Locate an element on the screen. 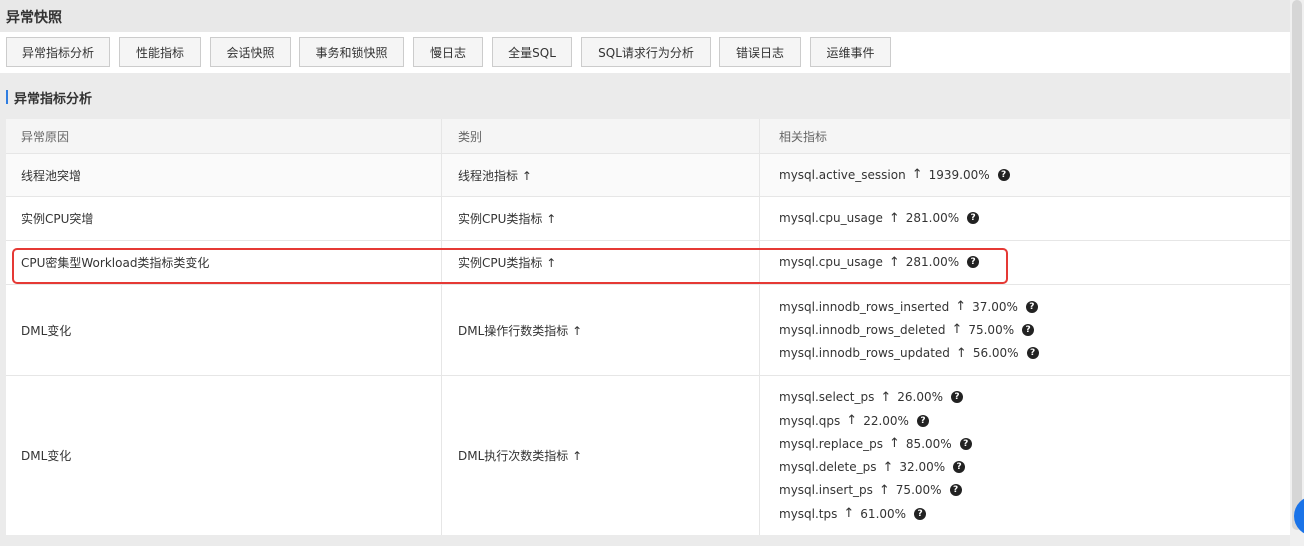 The image size is (1304, 546). panel-title: 异常快照 is located at coordinates (34, 18).